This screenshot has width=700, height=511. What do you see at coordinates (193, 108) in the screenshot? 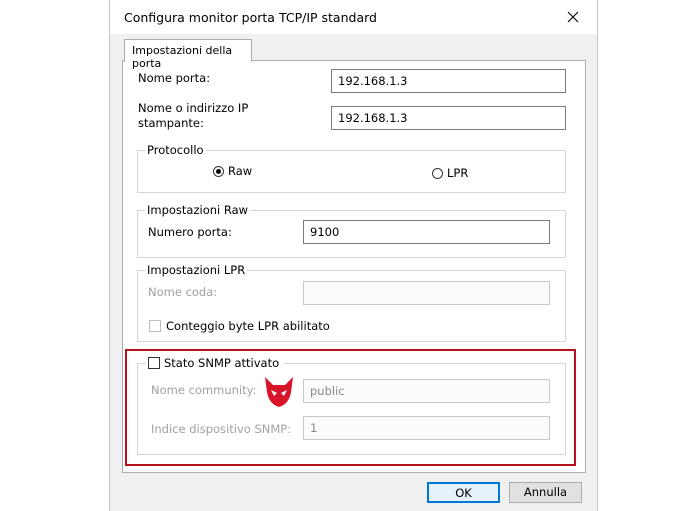
I see `printer-ip-label-line1: Nome o indirizzo IP` at bounding box center [193, 108].